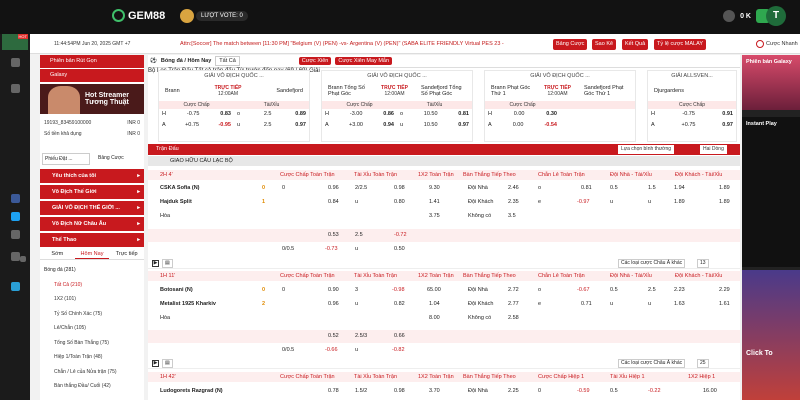 The height and width of the screenshot is (400, 800). I want to click on market-ht-ft: Hiệp 1/Toàn Trận (48), so click(92, 357).